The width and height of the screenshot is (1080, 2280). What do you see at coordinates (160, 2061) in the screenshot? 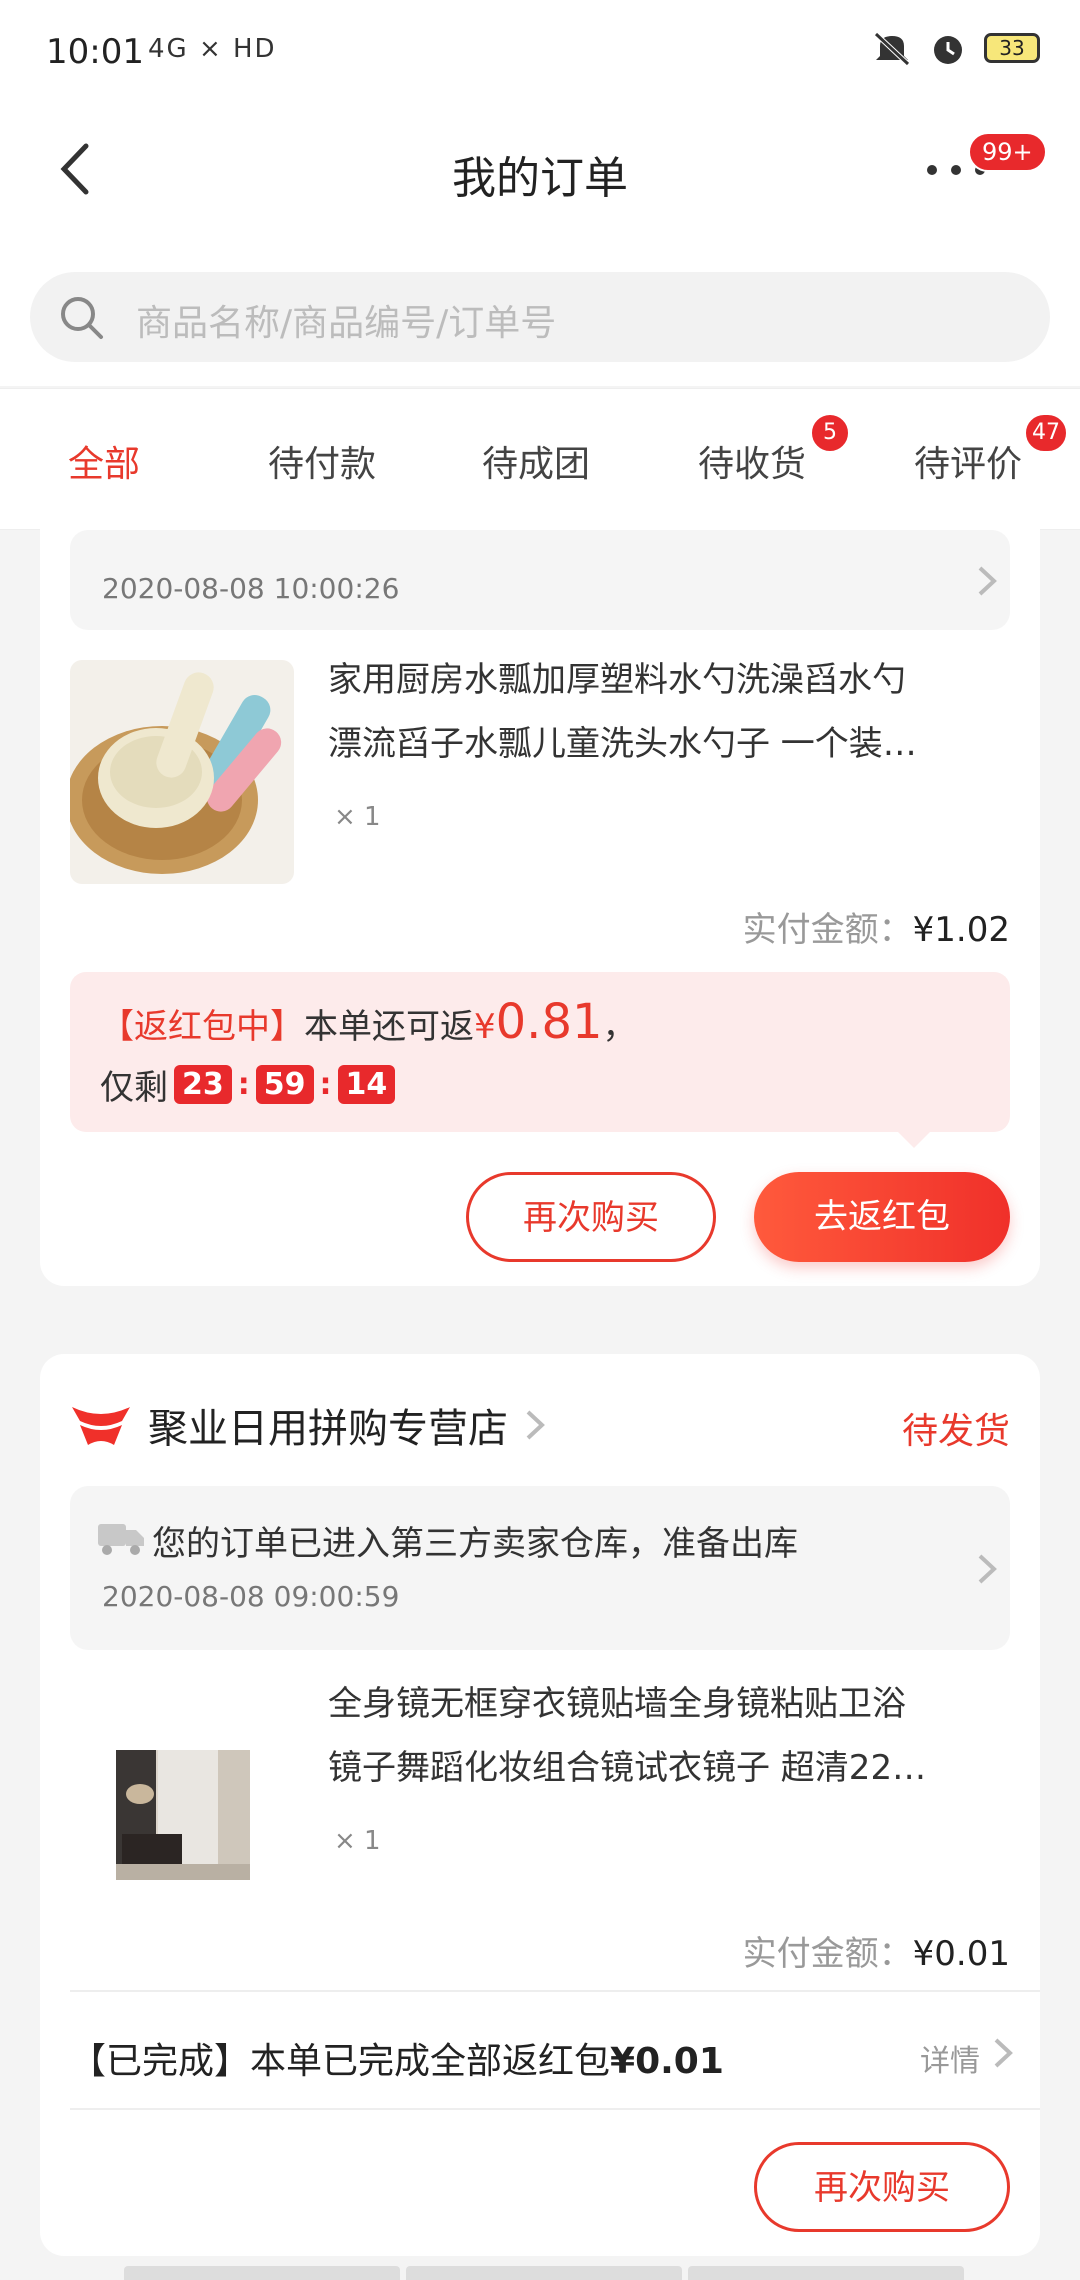
I see `done-tag: 【已完成】` at bounding box center [160, 2061].